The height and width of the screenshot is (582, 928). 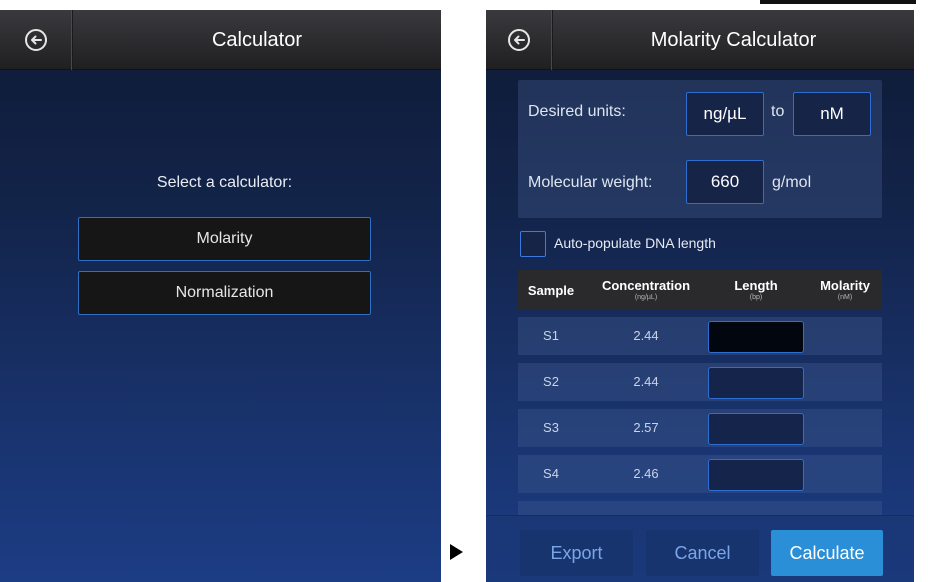 I want to click on title-bar: Molarity Calculator, so click(x=700, y=40).